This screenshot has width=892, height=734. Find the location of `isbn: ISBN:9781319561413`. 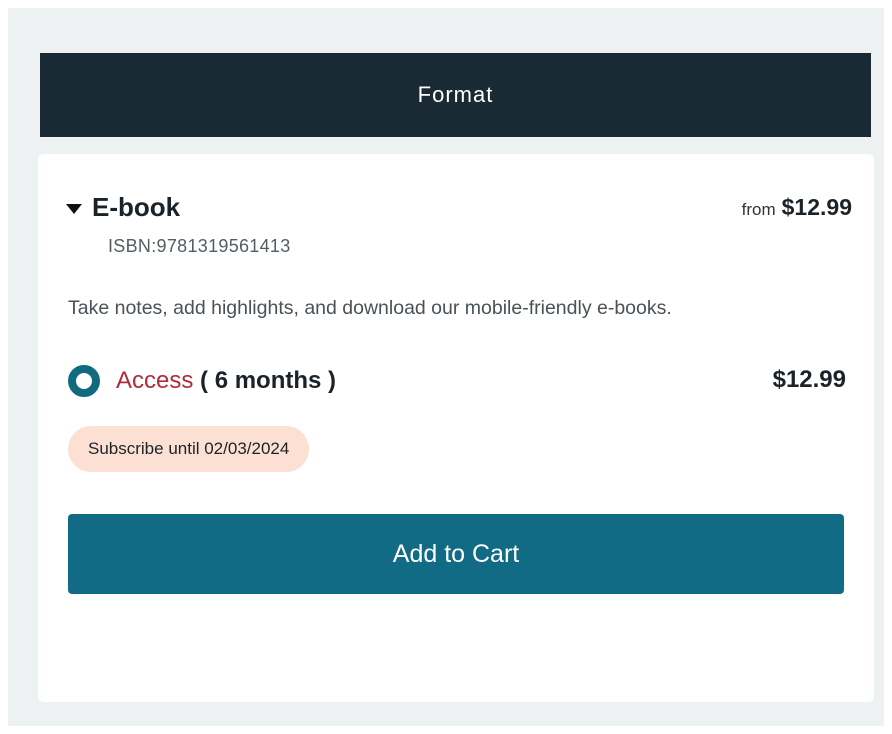

isbn: ISBN:9781319561413 is located at coordinates (199, 246).